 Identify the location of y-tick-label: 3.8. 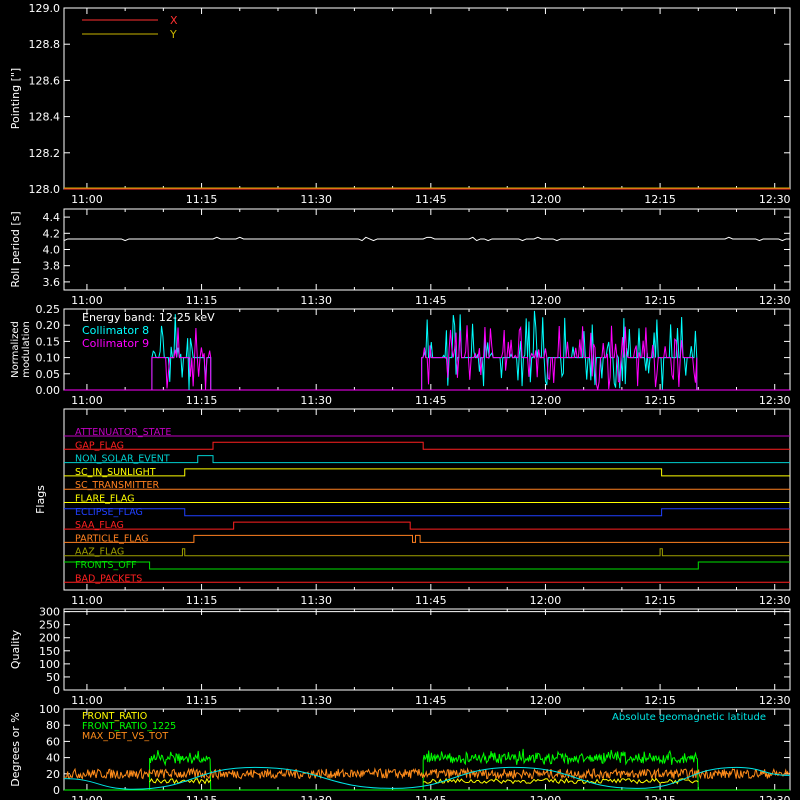
(52, 266).